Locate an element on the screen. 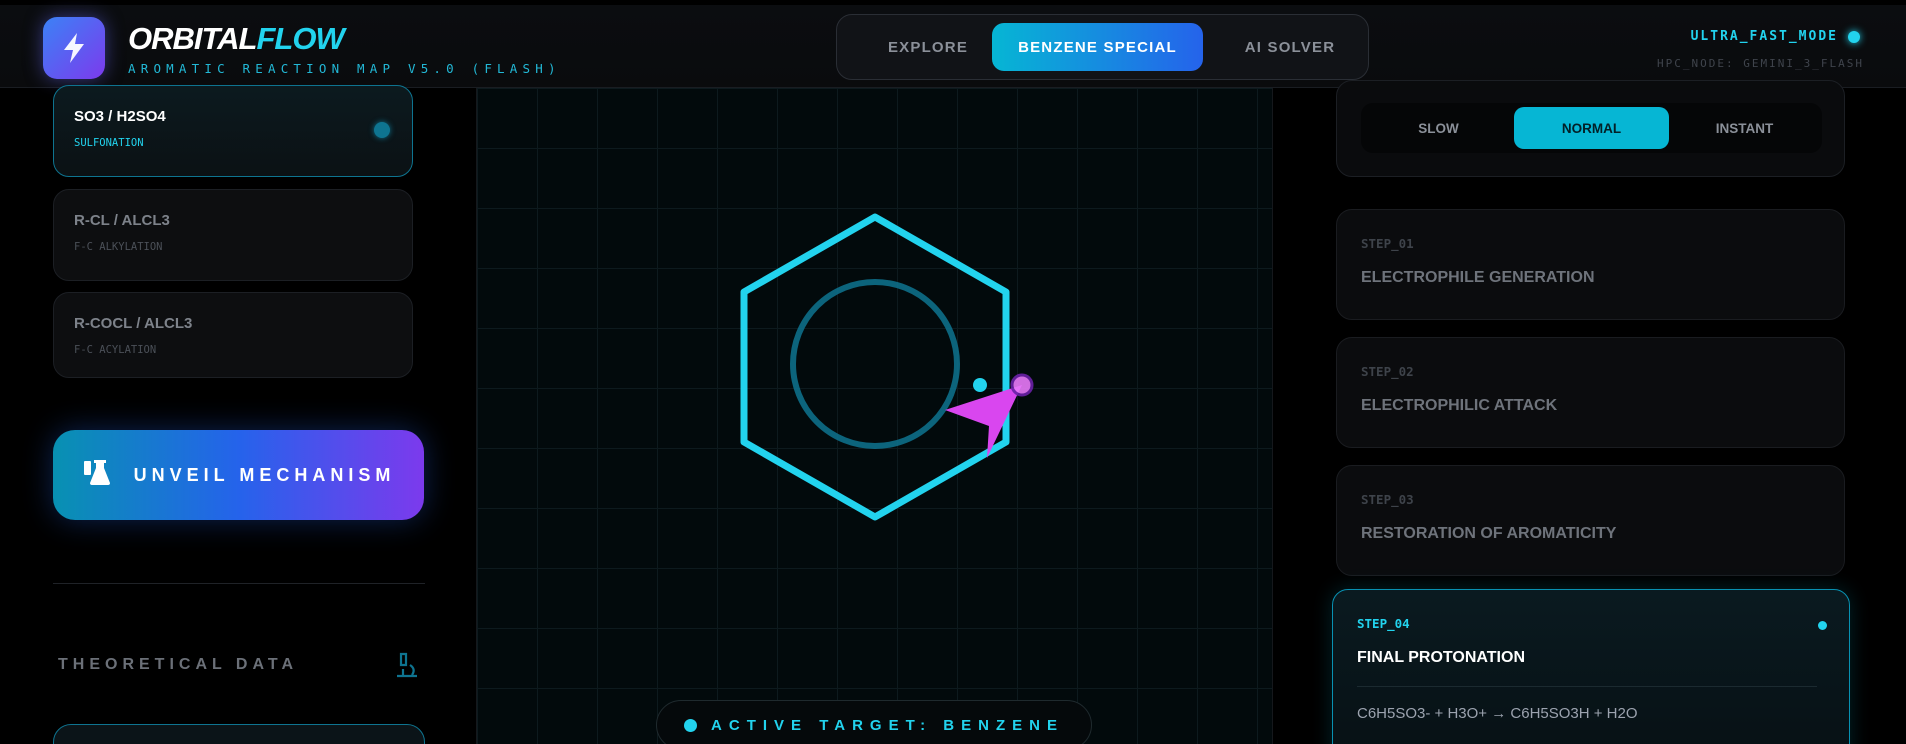  step-divider is located at coordinates (1587, 686).